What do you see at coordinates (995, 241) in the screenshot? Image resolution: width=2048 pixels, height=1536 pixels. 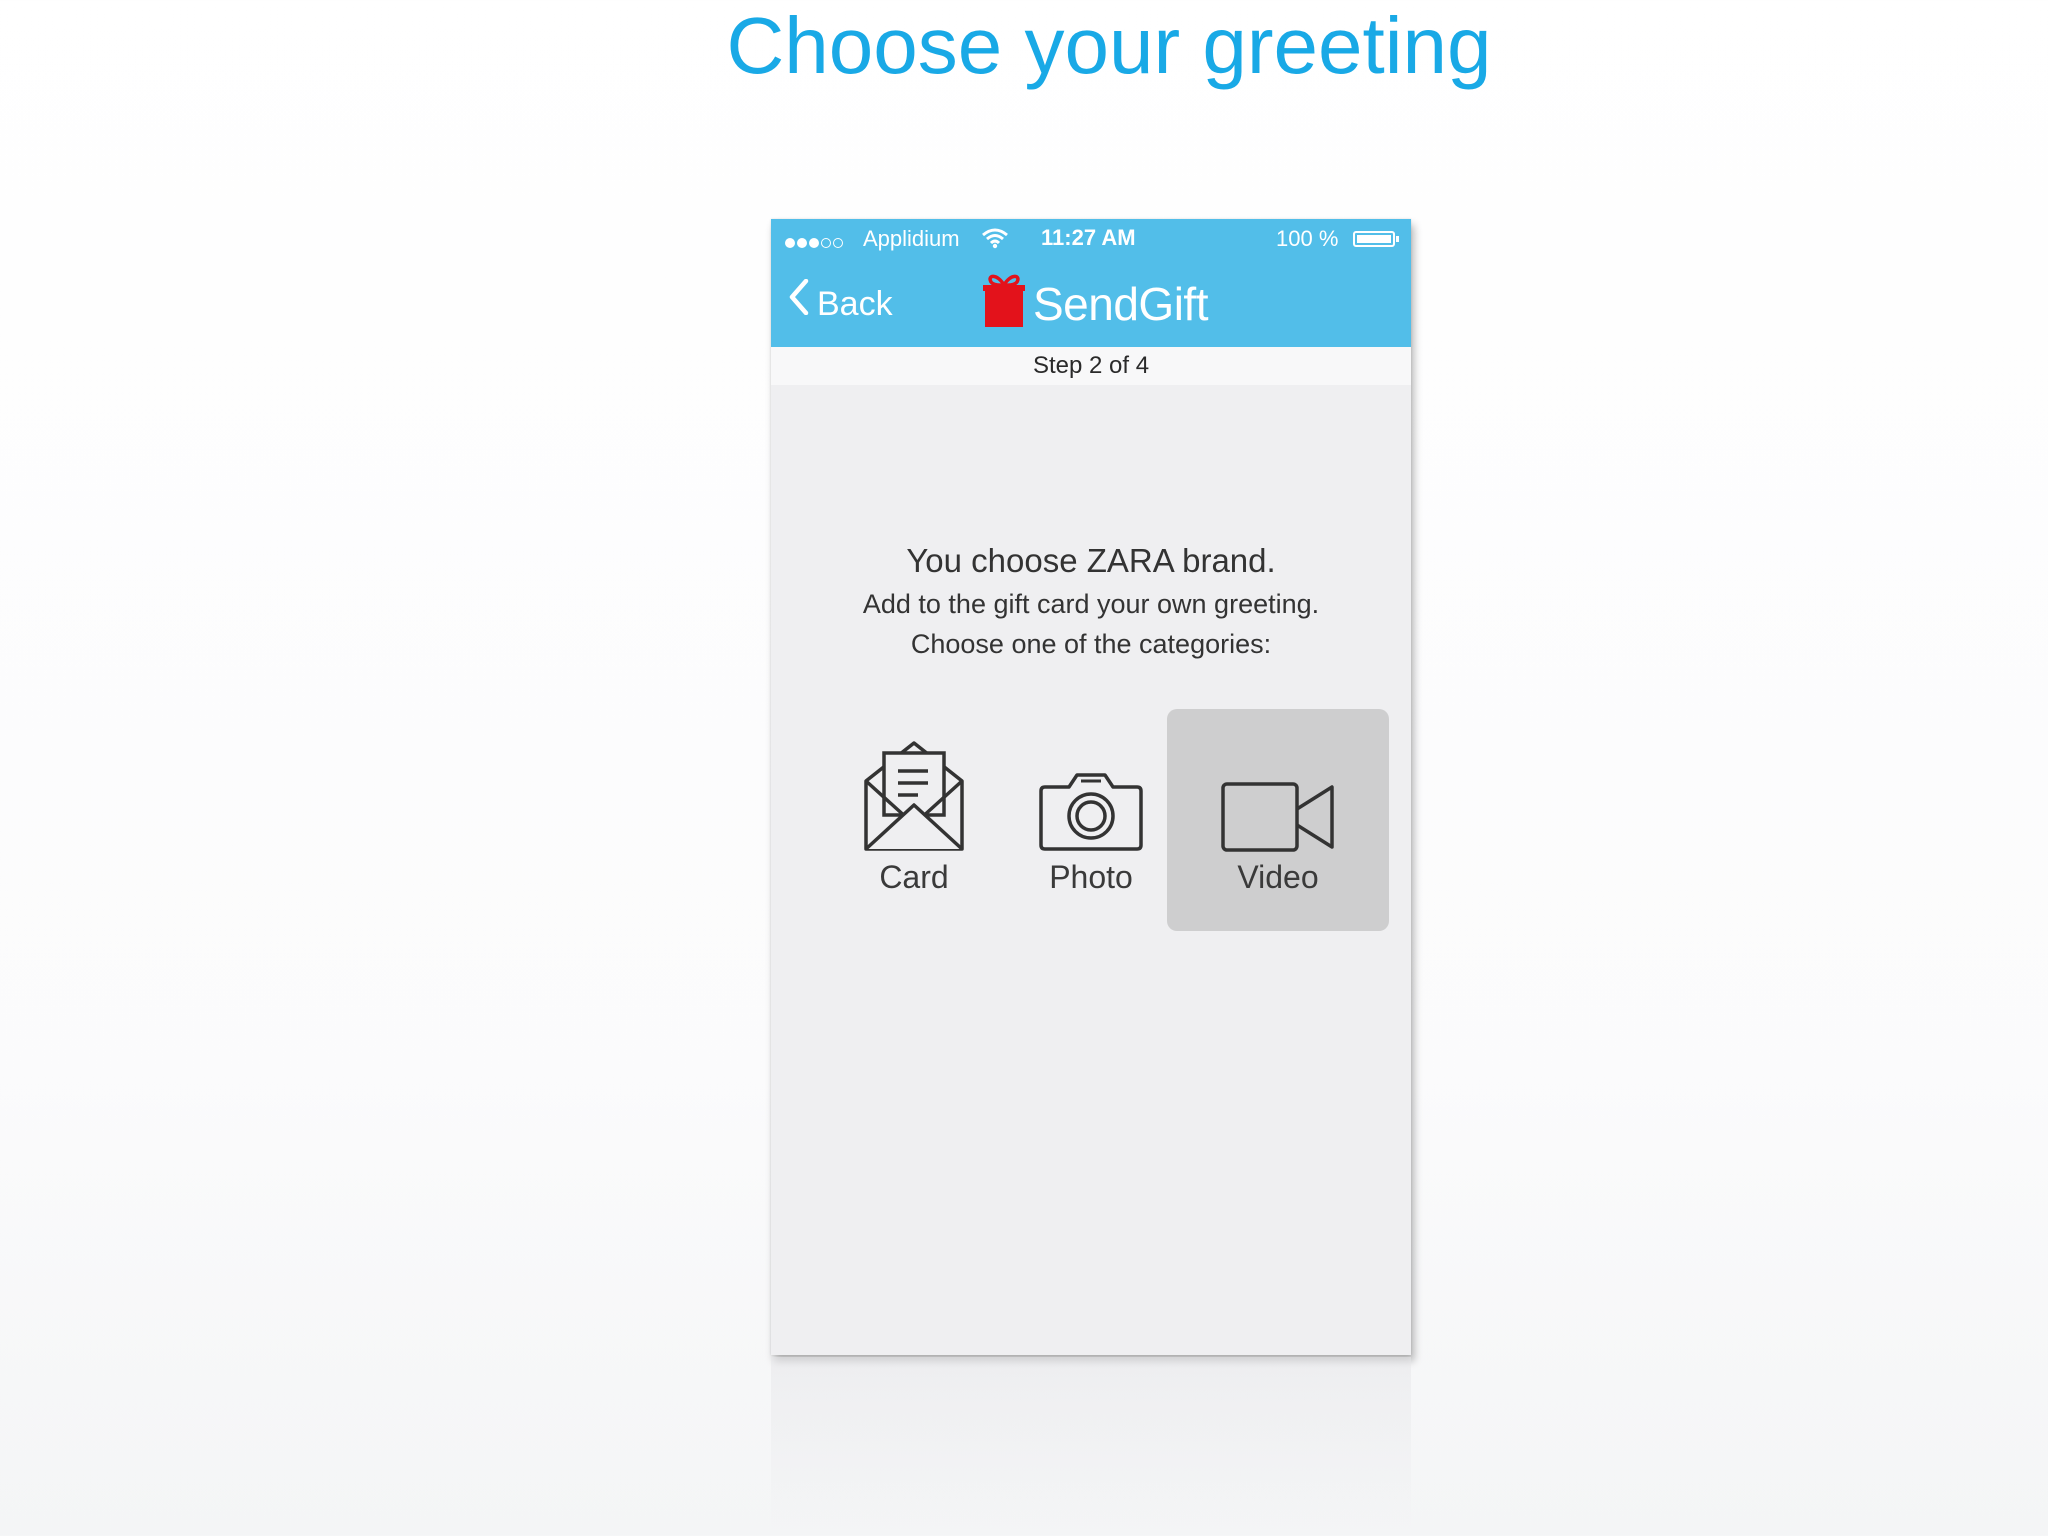 I see `wifi-icon` at bounding box center [995, 241].